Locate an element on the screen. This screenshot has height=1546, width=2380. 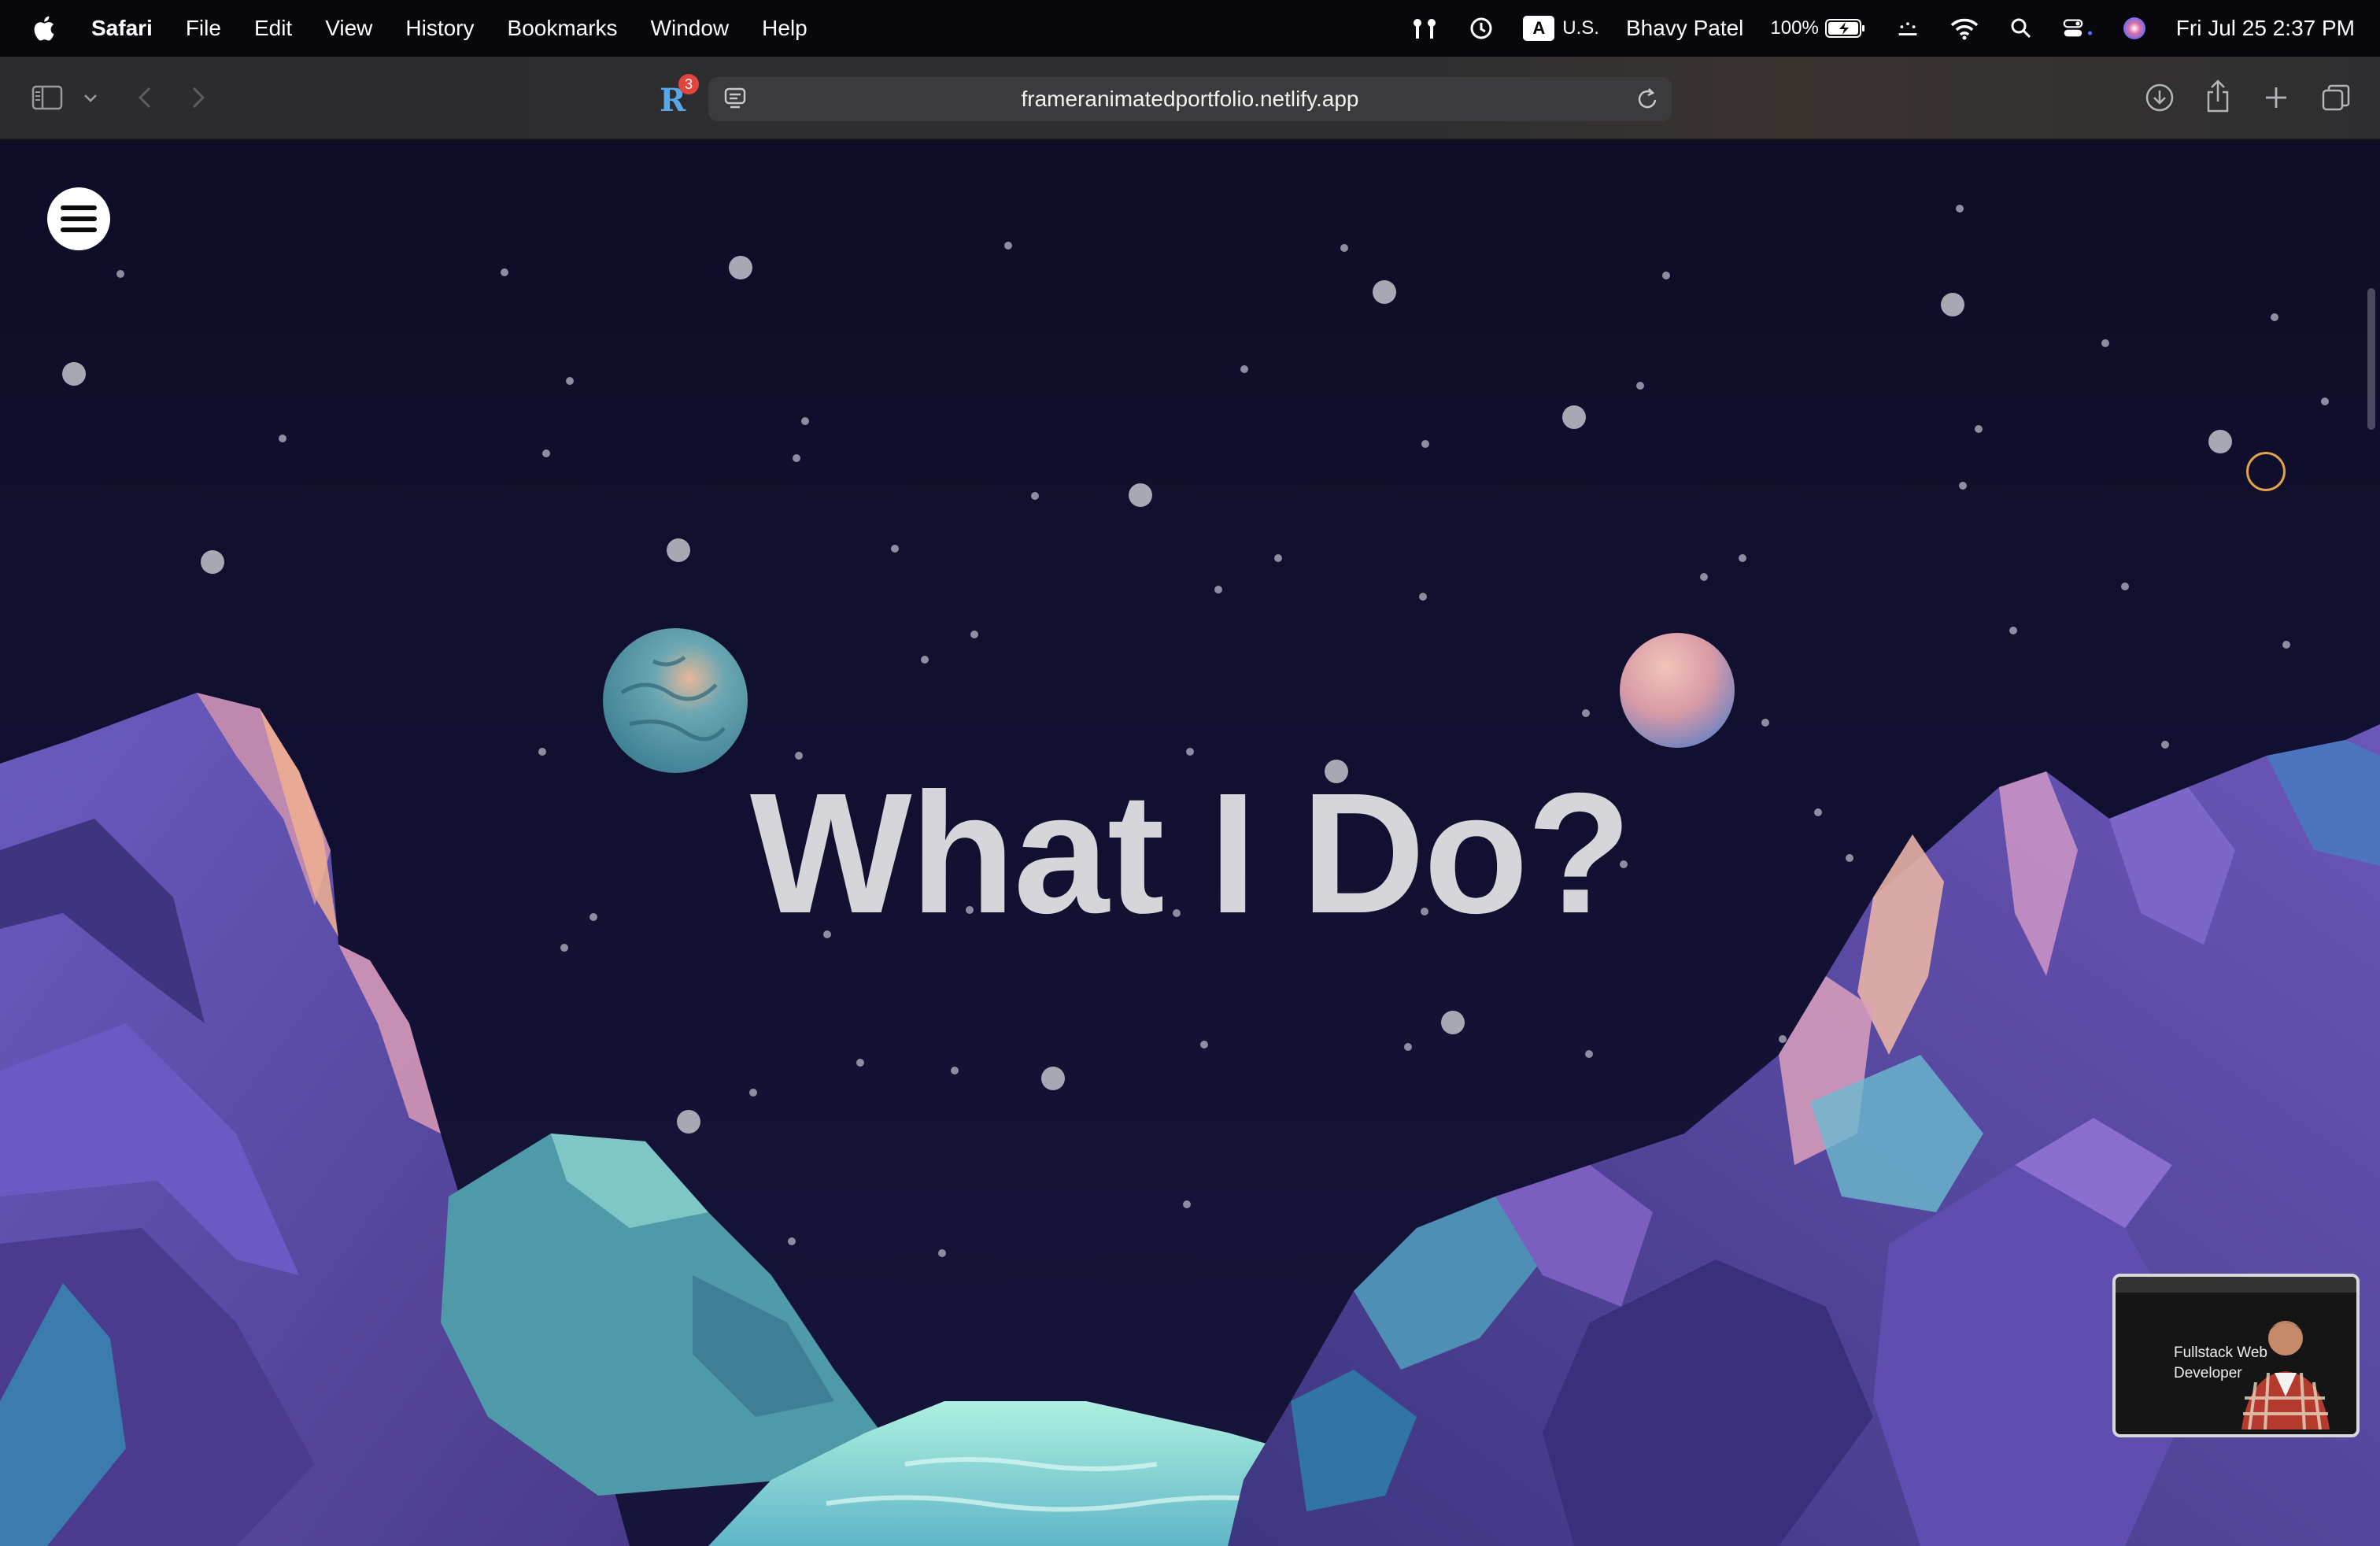
cursor-highlight is located at coordinates (2266, 472).